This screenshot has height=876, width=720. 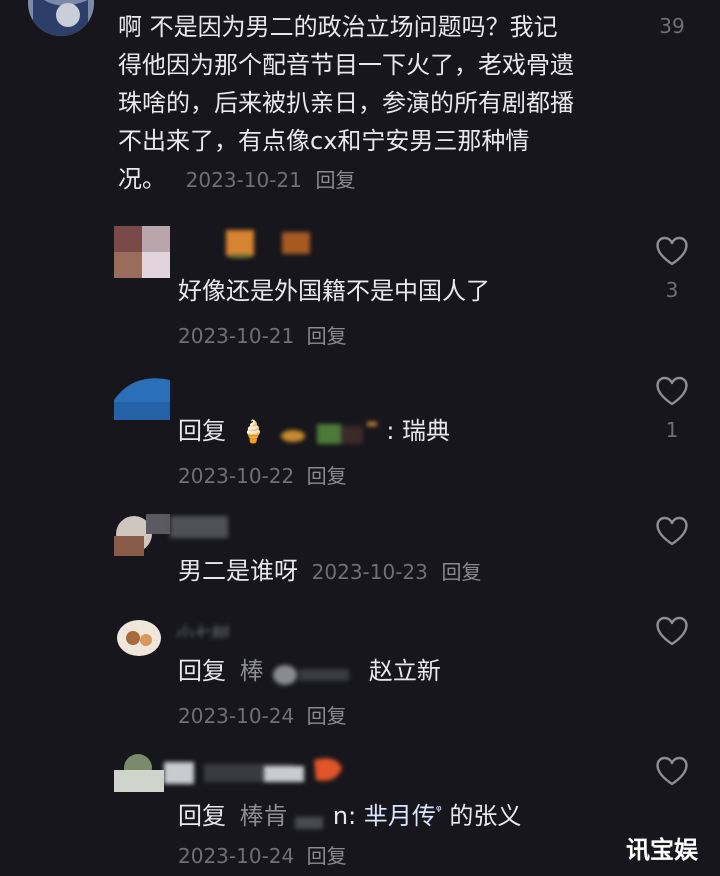 I want to click on mention-username, so click(x=329, y=432).